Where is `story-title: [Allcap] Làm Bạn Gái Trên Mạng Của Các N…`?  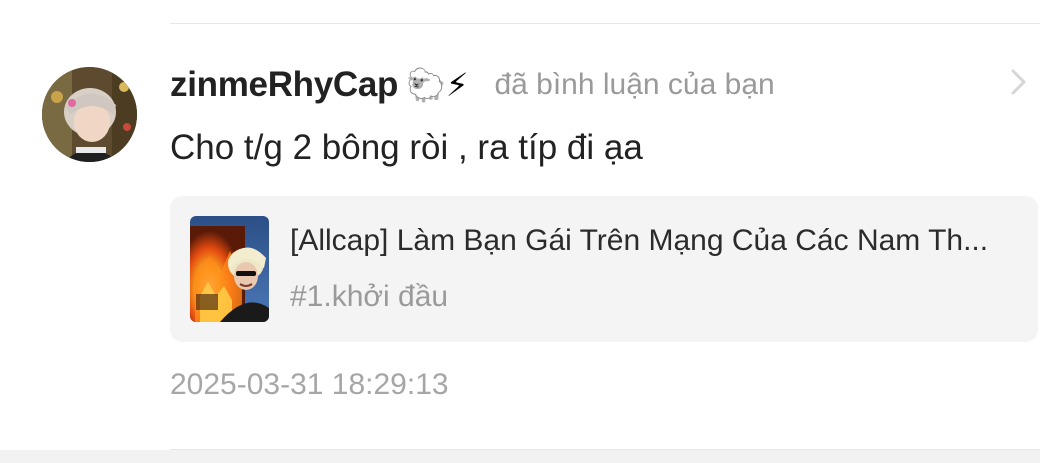 story-title: [Allcap] Làm Bạn Gái Trên Mạng Của Các N… is located at coordinates (639, 240).